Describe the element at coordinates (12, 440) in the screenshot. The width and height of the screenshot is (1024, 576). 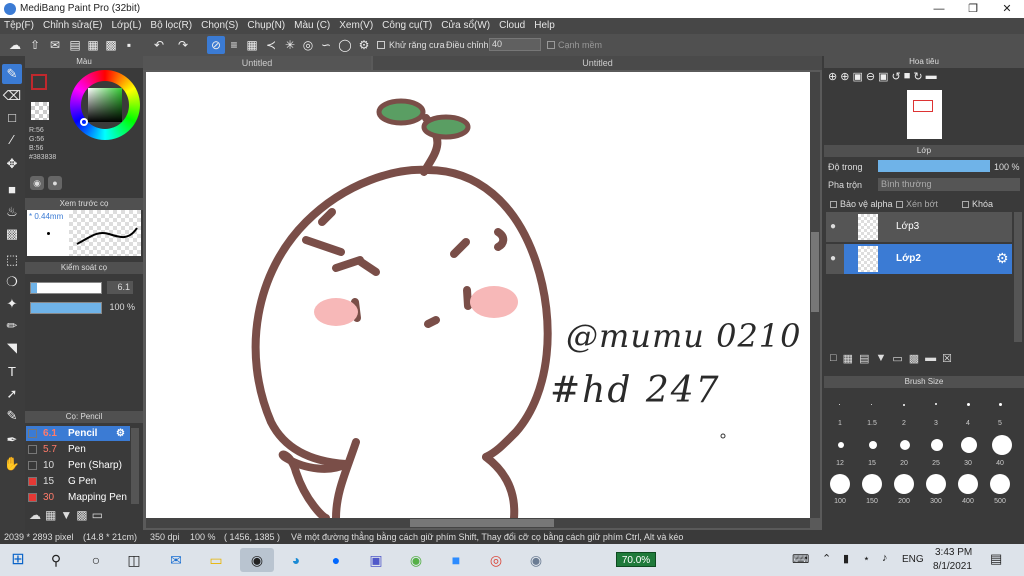
I see `eyedropper-tool-icon: ✒` at that location.